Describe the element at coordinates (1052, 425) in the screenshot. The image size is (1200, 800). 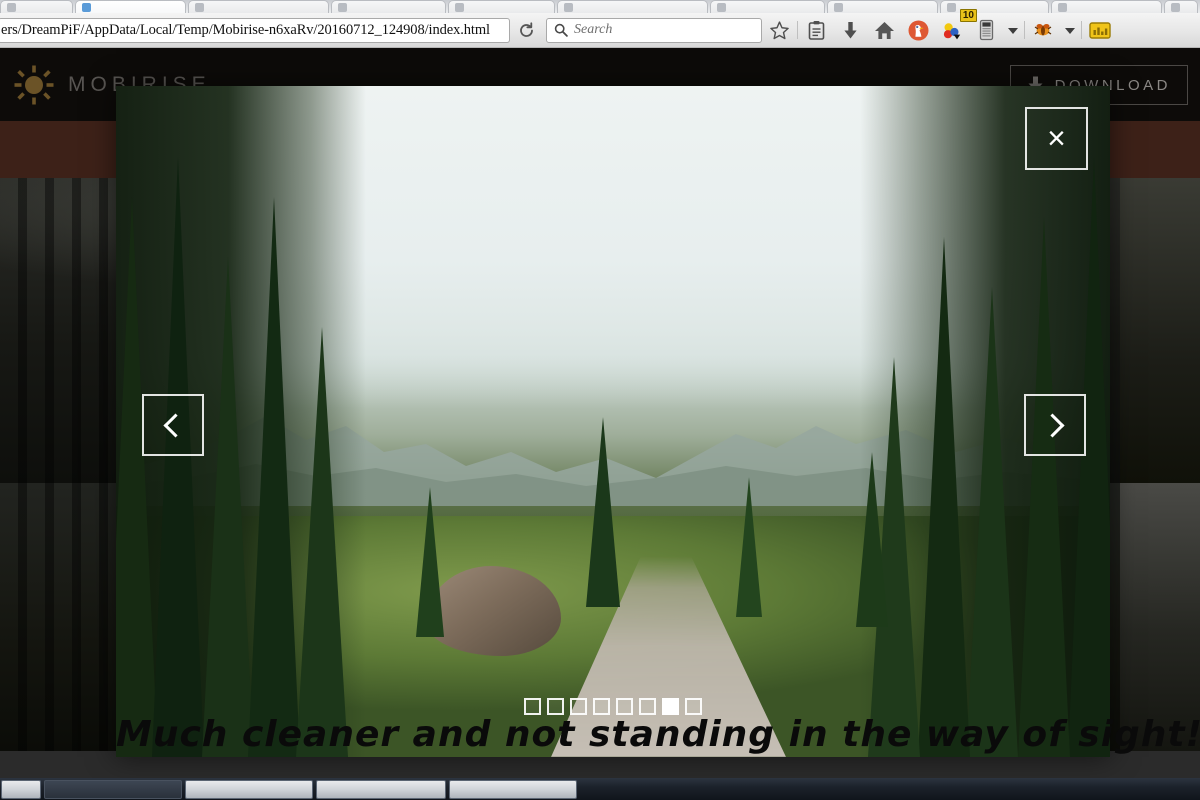
I see `chevron-right-icon` at that location.